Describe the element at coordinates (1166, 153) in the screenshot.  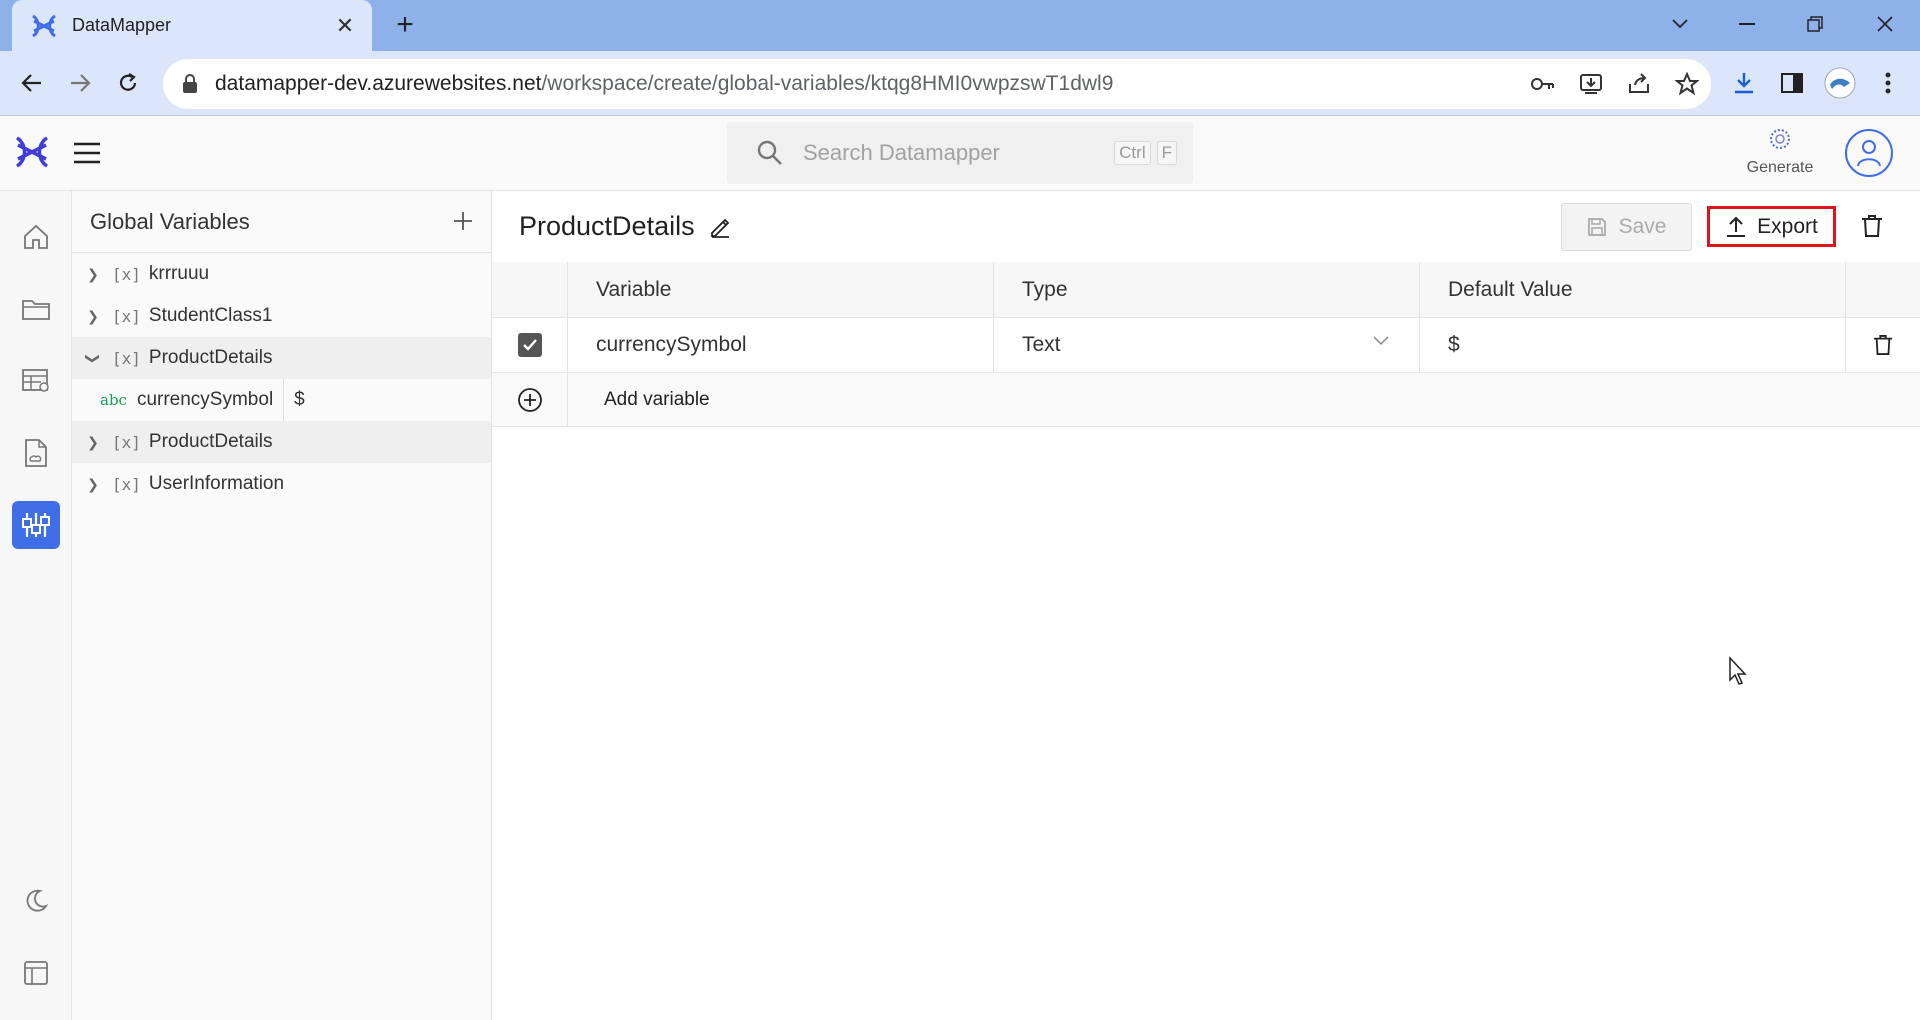
I see `shortcut-key: F` at that location.